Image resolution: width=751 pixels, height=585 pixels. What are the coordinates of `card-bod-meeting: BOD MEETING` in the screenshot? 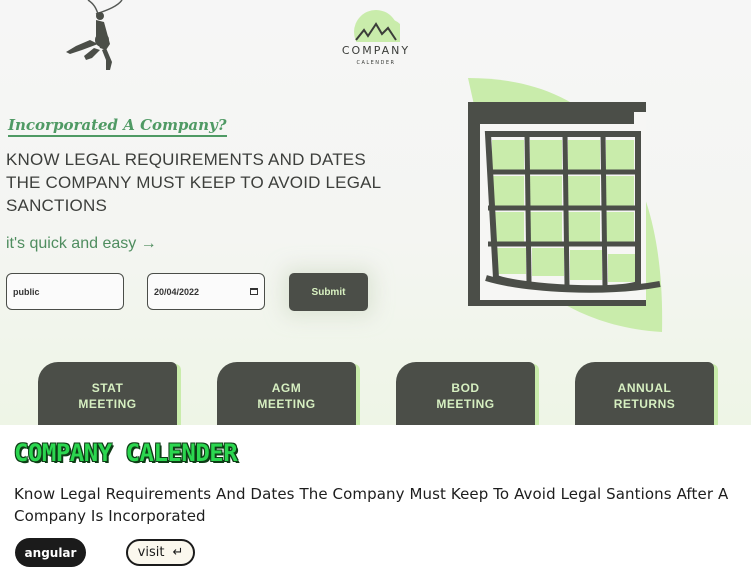 It's located at (465, 393).